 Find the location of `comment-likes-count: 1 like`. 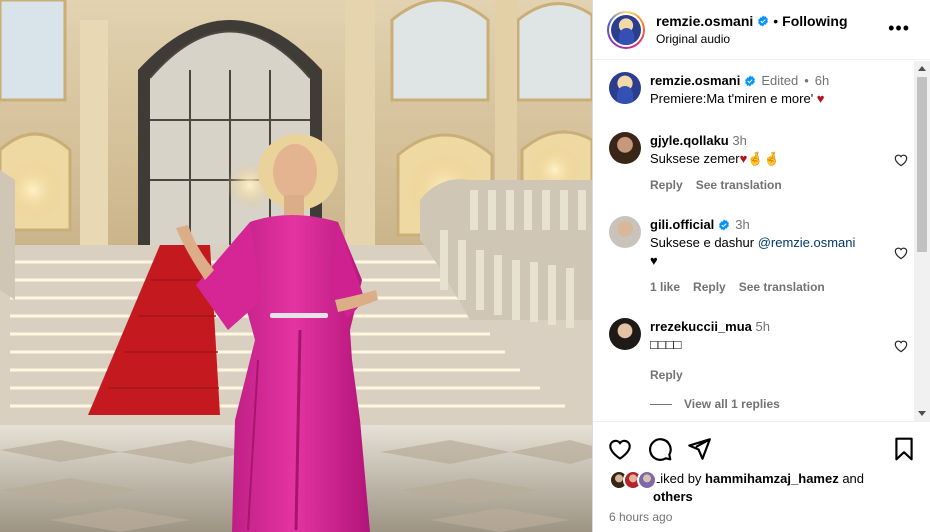

comment-likes-count: 1 like is located at coordinates (665, 287).